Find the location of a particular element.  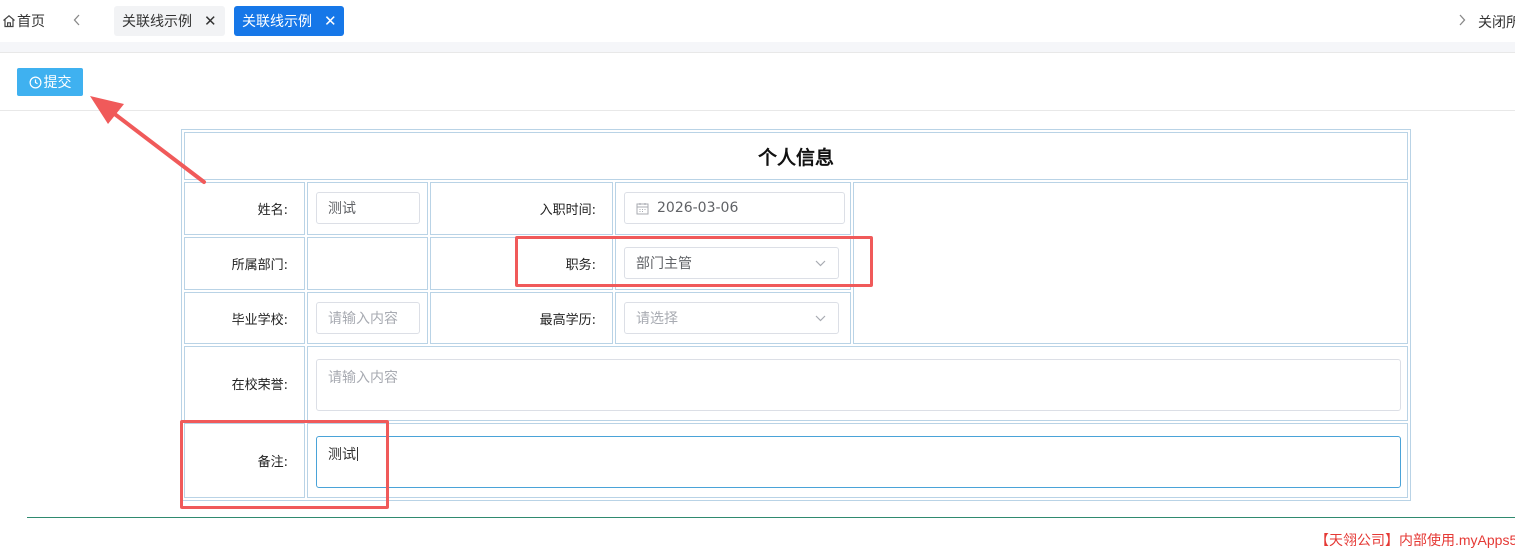

footer-text: 【天翎公司】内部使用.myApps5 is located at coordinates (1415, 540).